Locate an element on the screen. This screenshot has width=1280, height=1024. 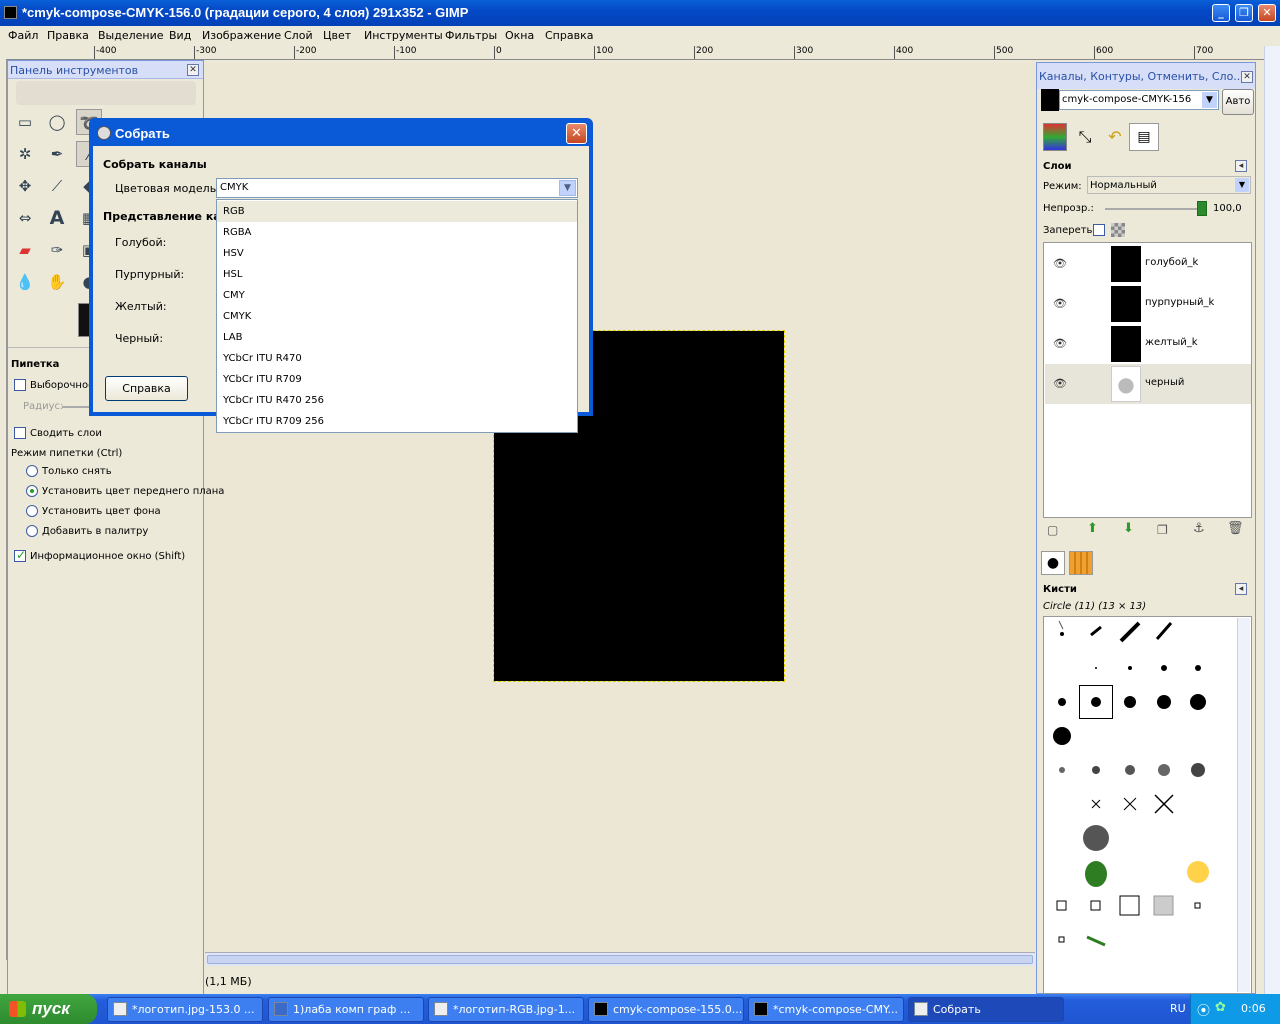
option-rgba: RGBA is located at coordinates (397, 232).